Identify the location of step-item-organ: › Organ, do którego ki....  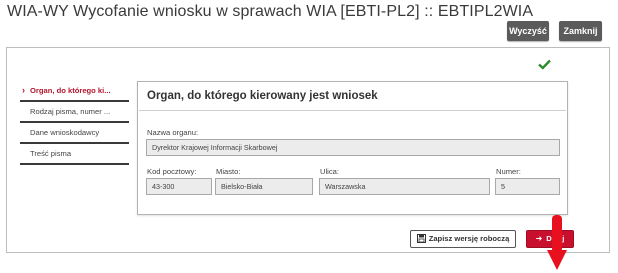
(74, 91).